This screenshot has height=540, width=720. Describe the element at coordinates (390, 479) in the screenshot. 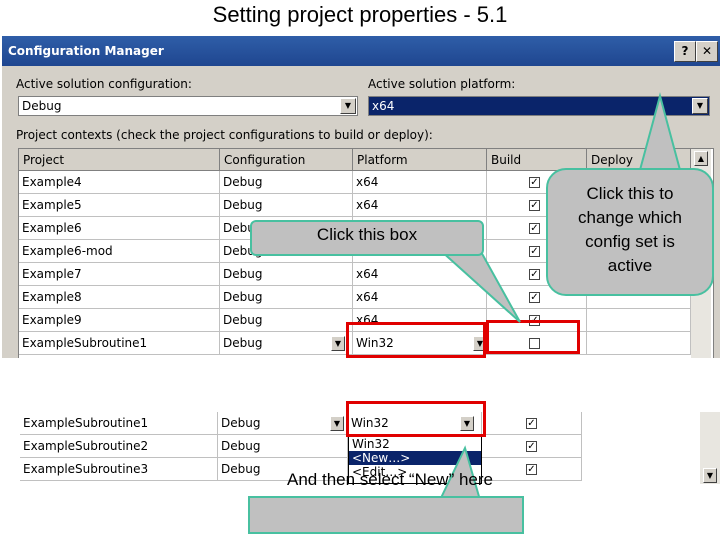

I see `callout-select-new-text: And then select “New” here` at that location.